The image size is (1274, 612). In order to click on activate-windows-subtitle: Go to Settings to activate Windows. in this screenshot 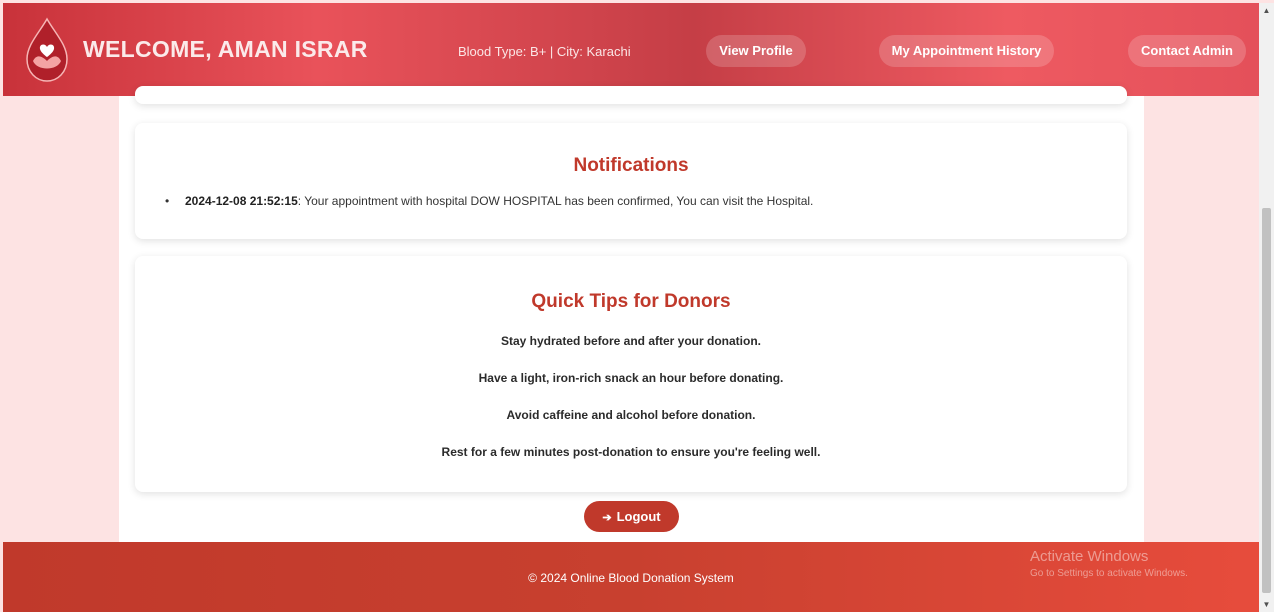, I will do `click(1109, 573)`.